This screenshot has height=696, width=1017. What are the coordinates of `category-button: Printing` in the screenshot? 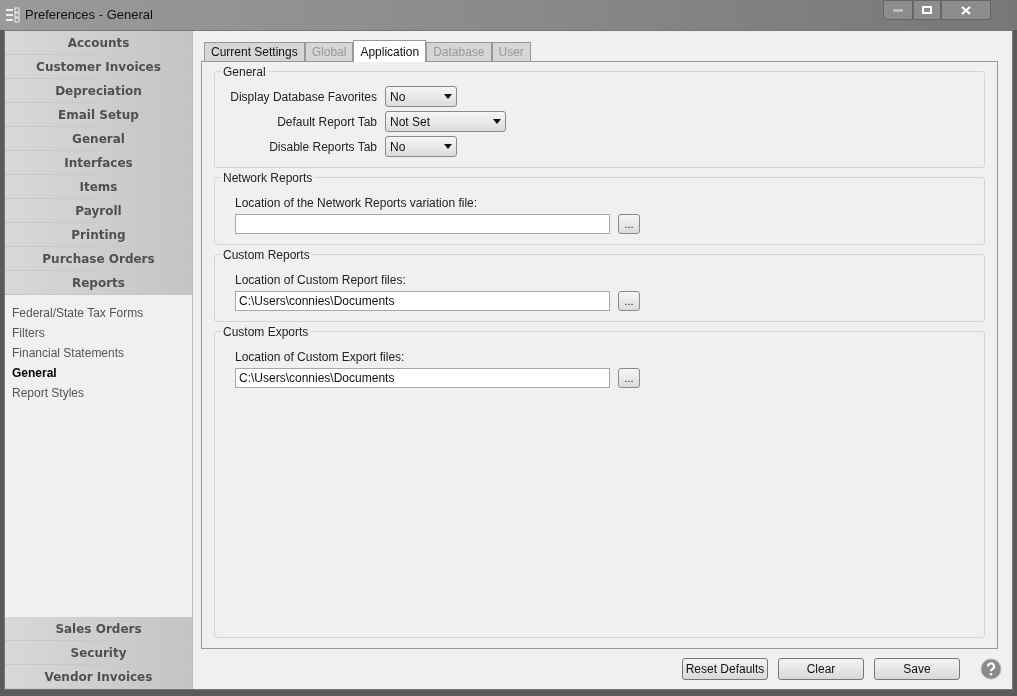 It's located at (98, 235).